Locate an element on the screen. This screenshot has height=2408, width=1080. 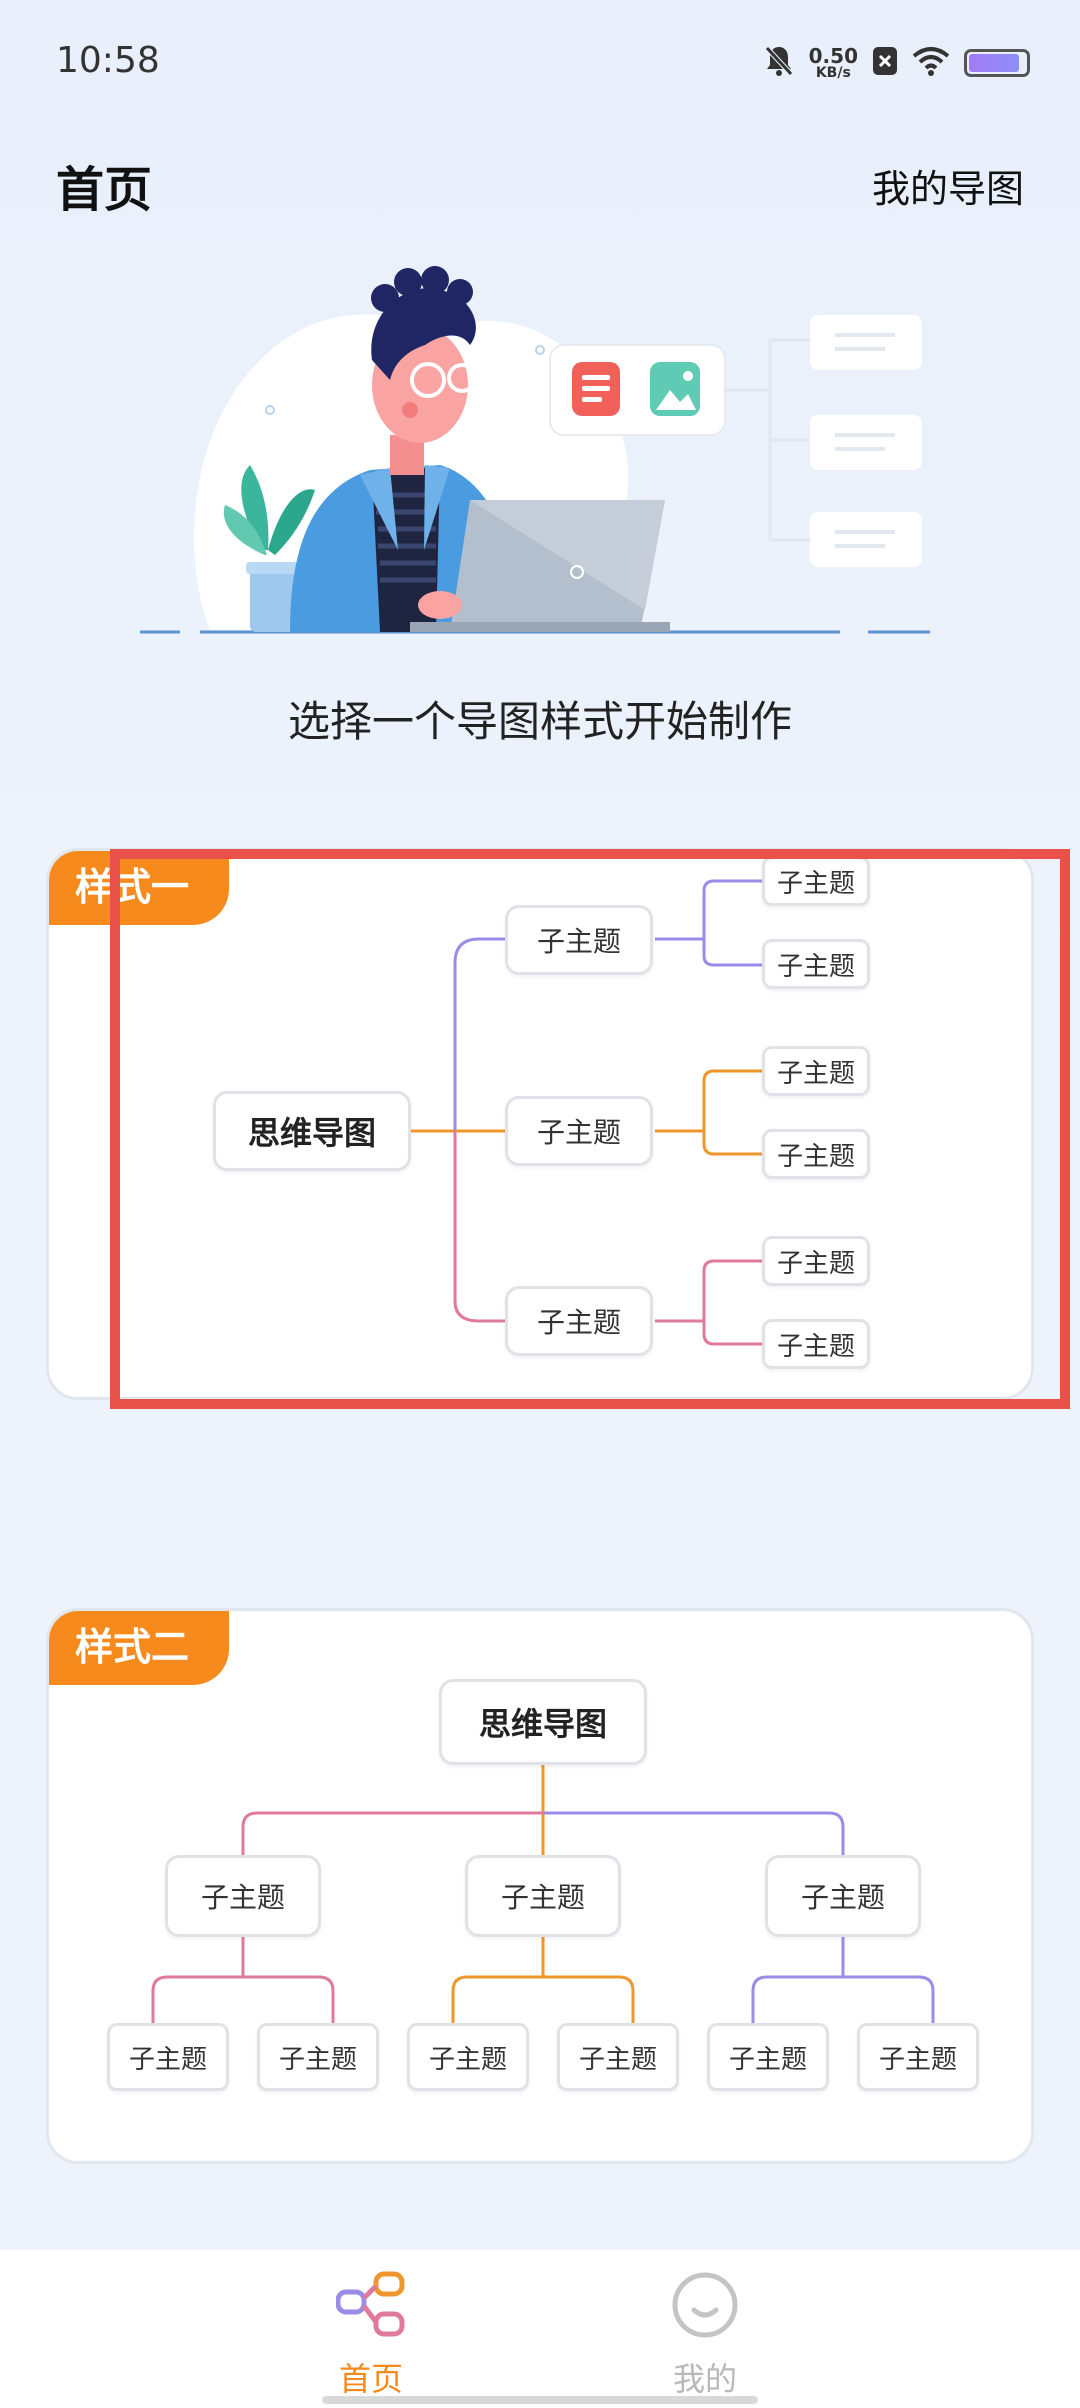
nav-tab-mine: 我的 is located at coordinates (705, 2325).